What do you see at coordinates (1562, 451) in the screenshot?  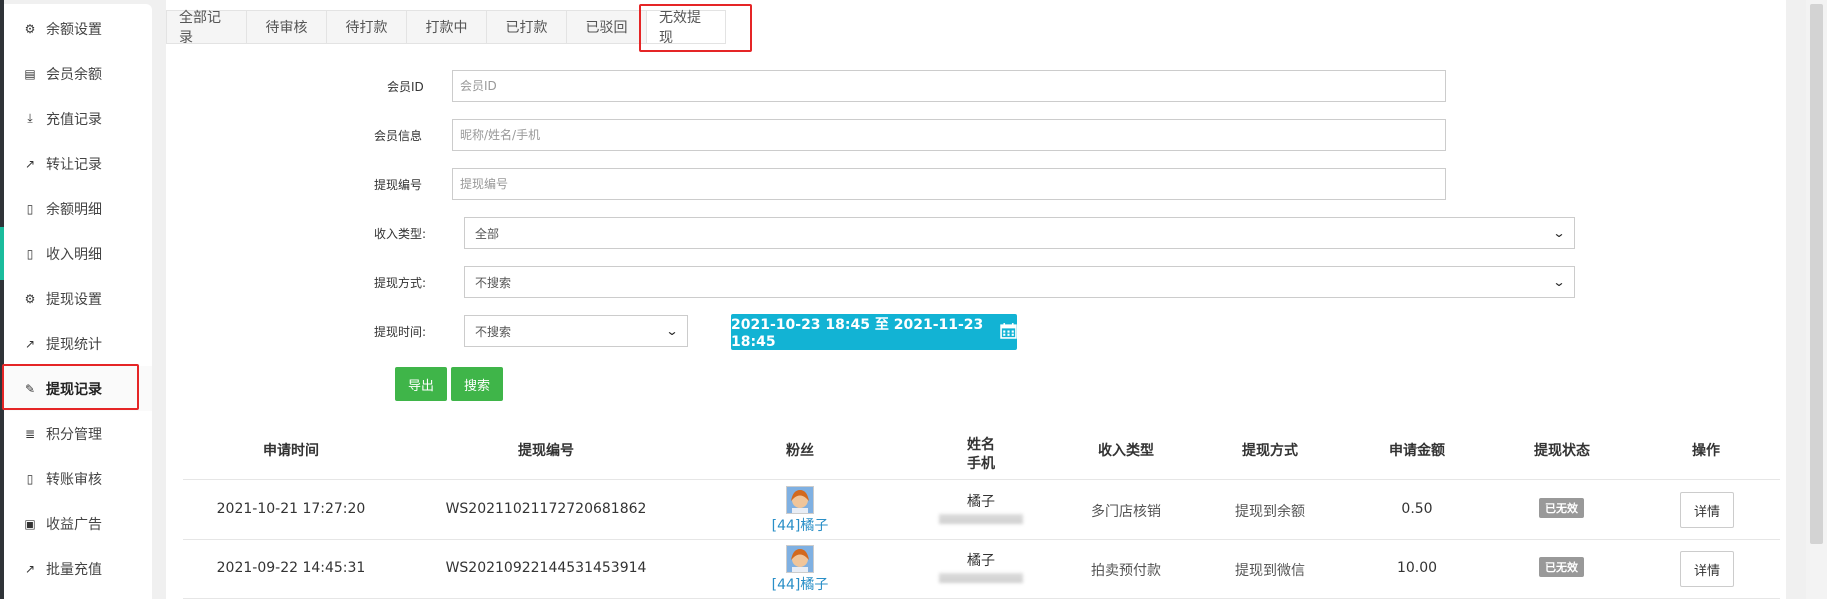 I see `header-status: 提现状态` at bounding box center [1562, 451].